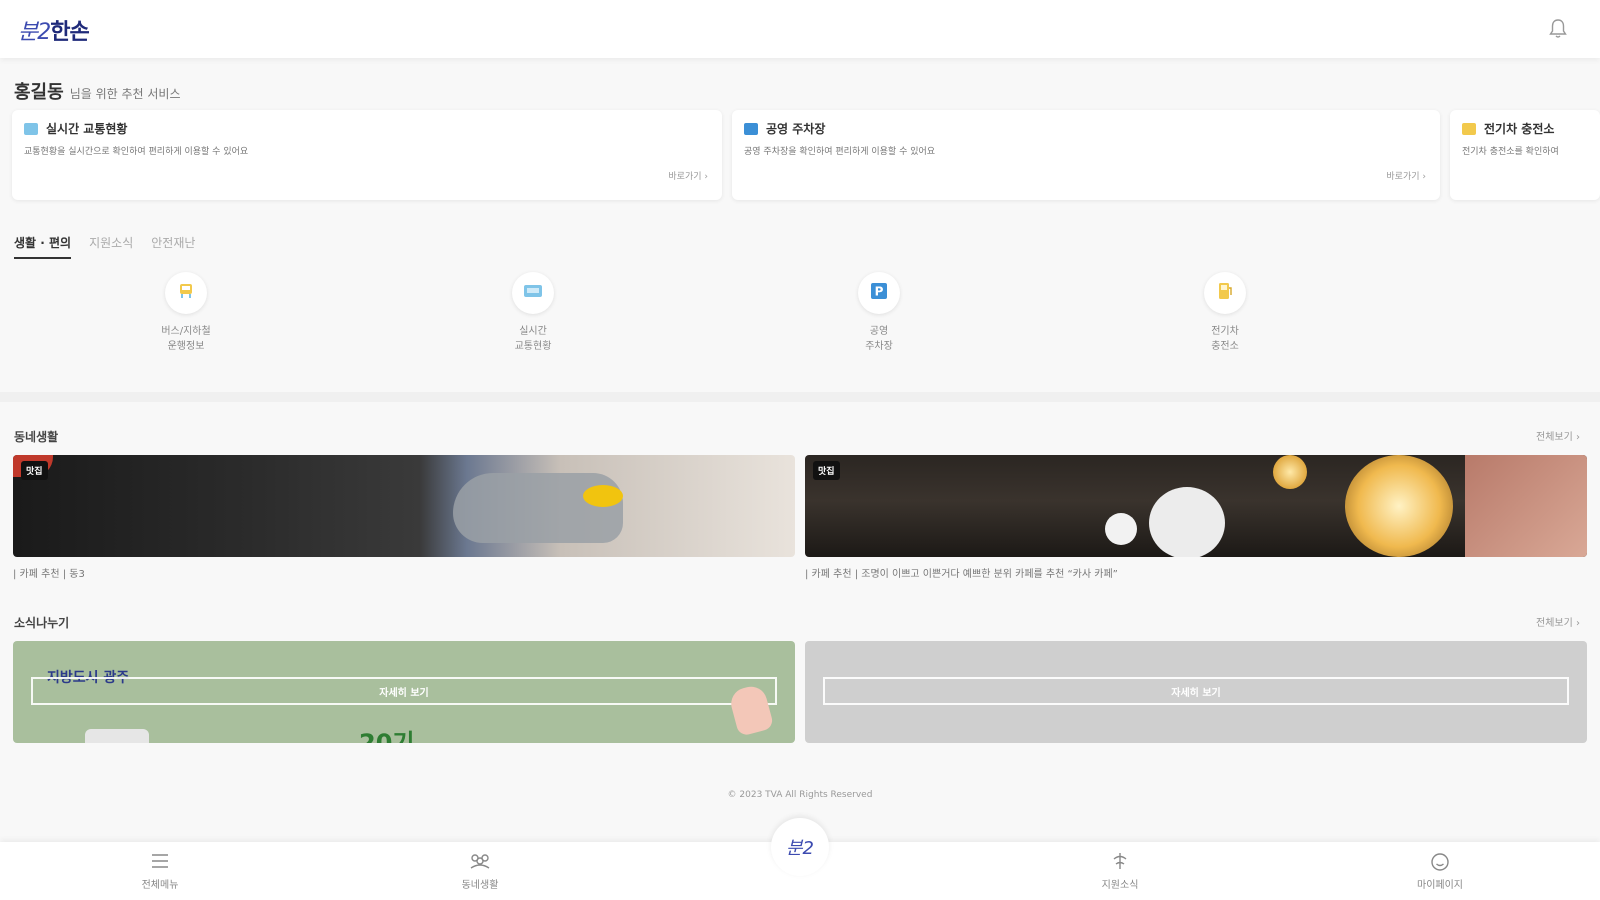 The width and height of the screenshot is (1600, 900). What do you see at coordinates (879, 339) in the screenshot?
I see `quick-menu-label: 공영 주차장` at bounding box center [879, 339].